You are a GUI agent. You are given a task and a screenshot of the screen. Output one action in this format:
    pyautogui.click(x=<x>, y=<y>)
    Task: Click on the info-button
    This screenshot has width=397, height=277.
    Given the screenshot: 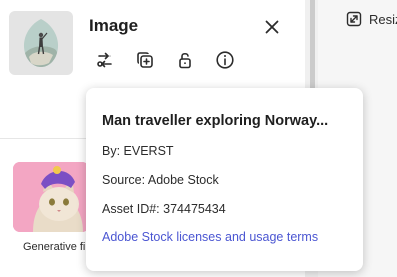 What is the action you would take?
    pyautogui.click(x=225, y=60)
    